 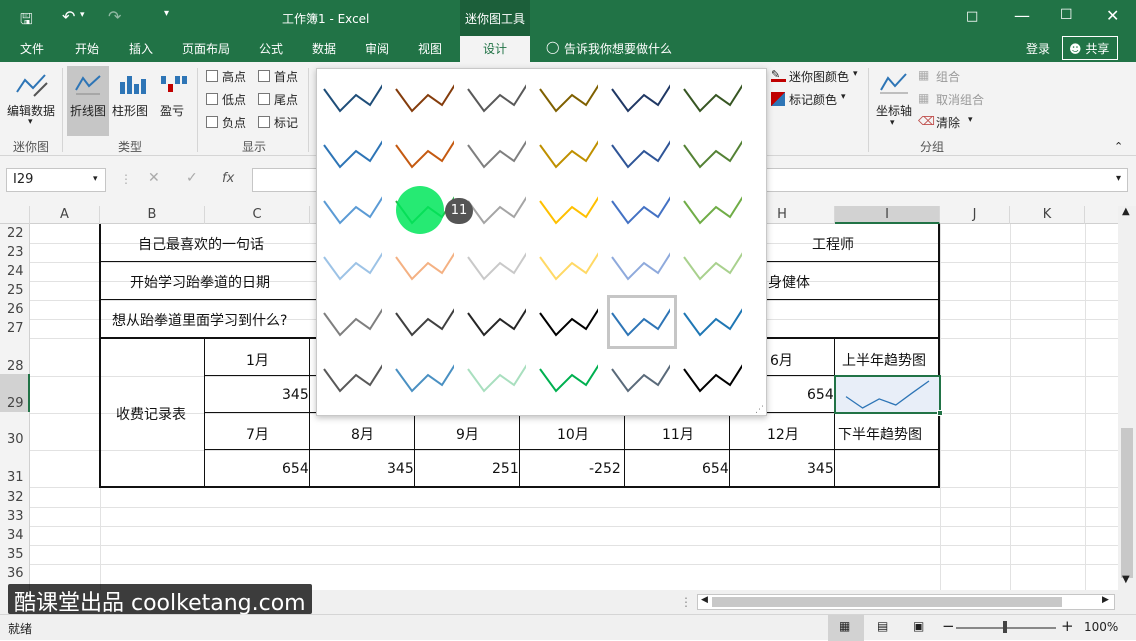 I want to click on row-header: 36, so click(x=15, y=573).